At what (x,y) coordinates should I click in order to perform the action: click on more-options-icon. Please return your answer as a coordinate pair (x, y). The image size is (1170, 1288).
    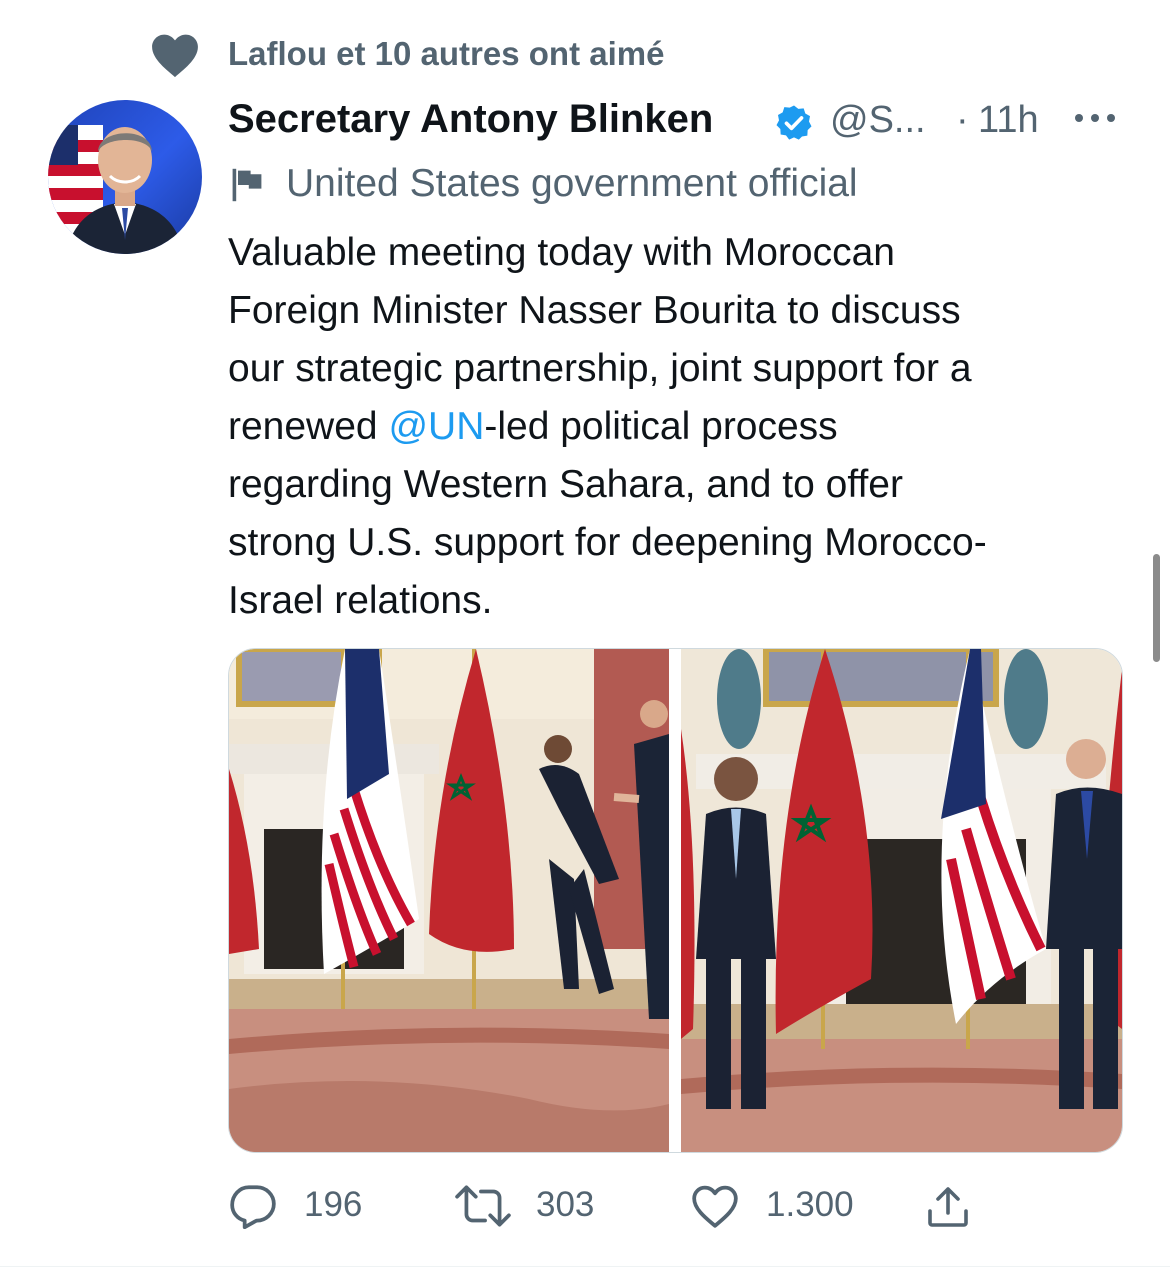
    Looking at the image, I should click on (1095, 118).